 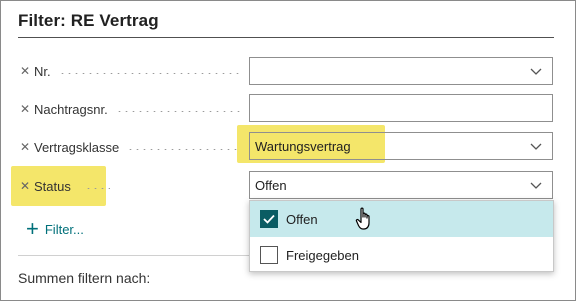 What do you see at coordinates (271, 185) in the screenshot?
I see `field-value: Offen` at bounding box center [271, 185].